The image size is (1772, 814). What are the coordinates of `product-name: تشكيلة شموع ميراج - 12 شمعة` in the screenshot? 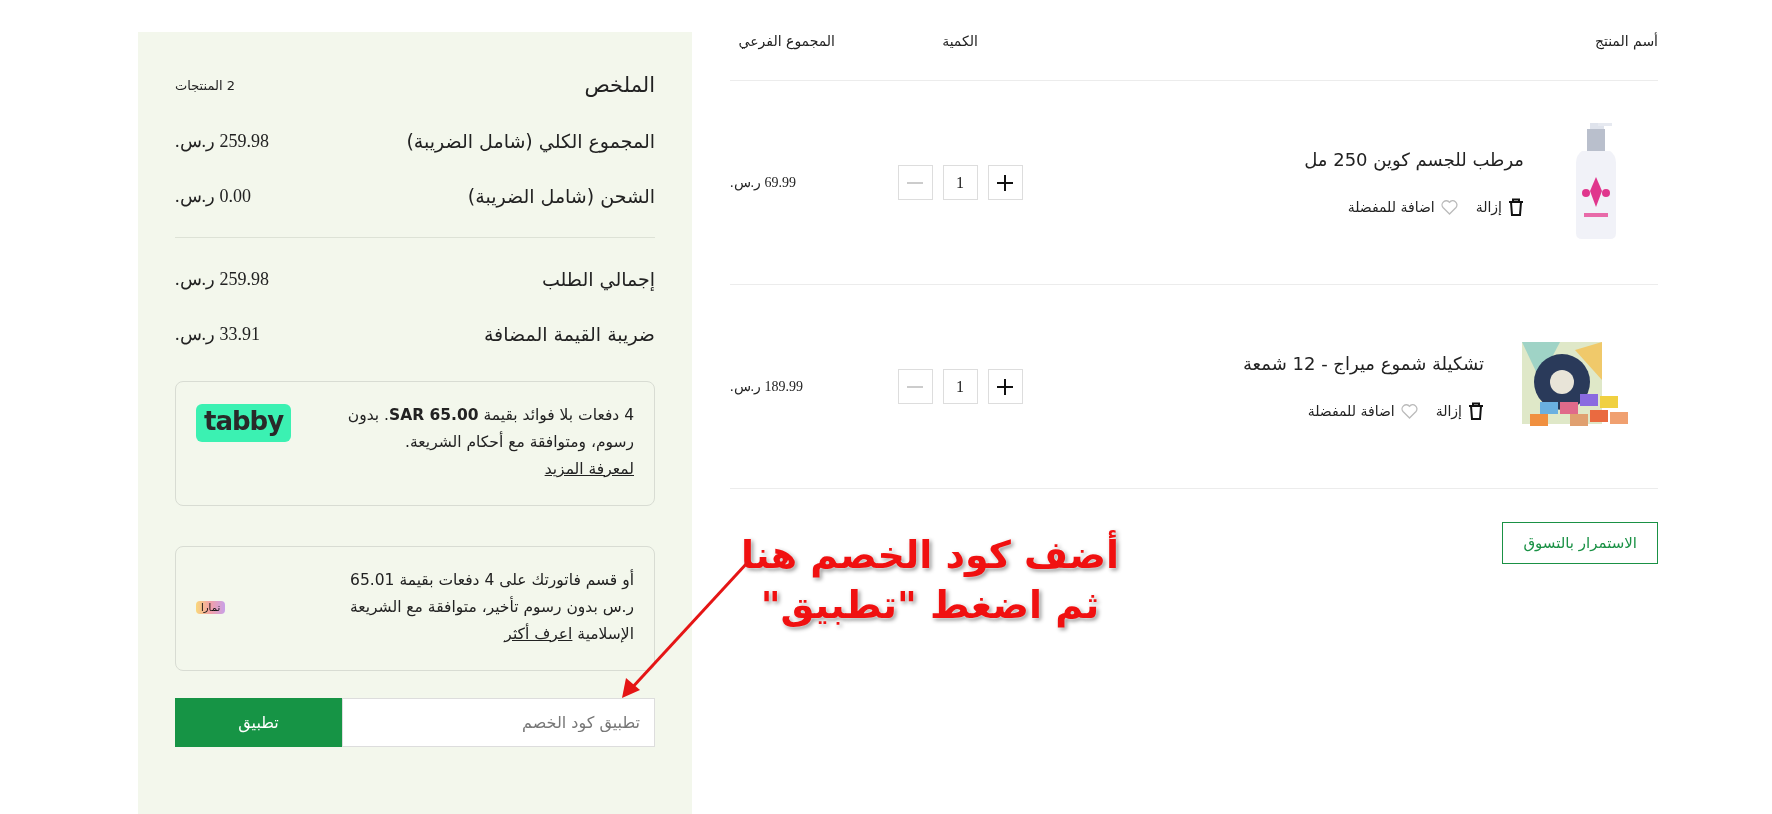 It's located at (1363, 363).